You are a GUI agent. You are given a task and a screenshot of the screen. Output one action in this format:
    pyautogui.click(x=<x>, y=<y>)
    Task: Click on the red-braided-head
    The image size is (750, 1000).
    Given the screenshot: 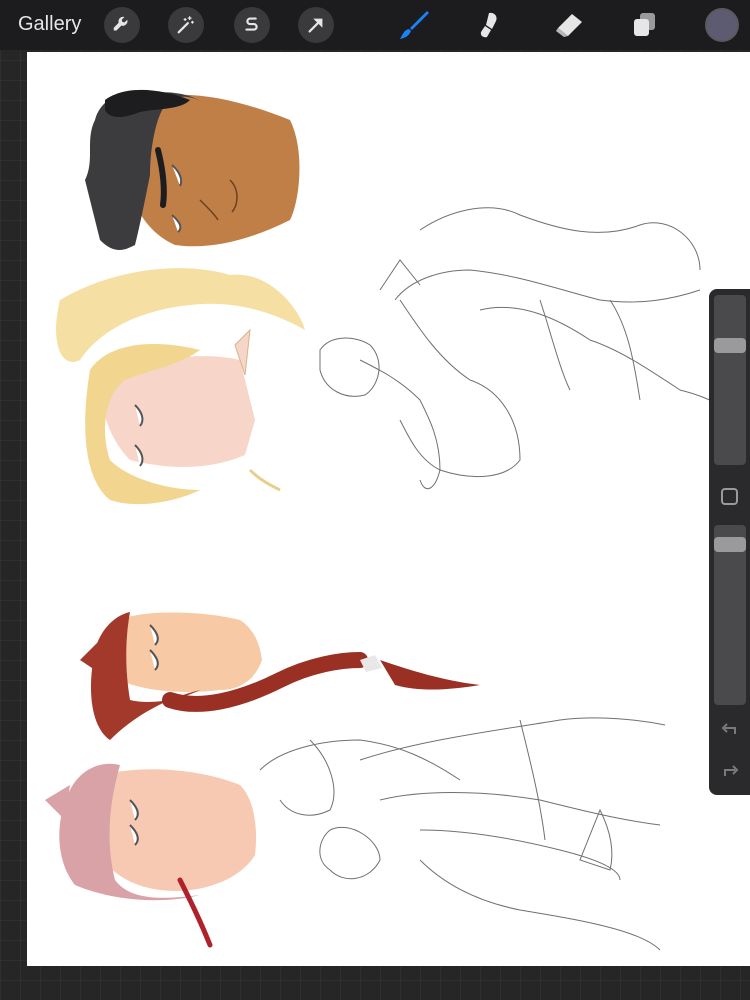 What is the action you would take?
    pyautogui.click(x=280, y=676)
    